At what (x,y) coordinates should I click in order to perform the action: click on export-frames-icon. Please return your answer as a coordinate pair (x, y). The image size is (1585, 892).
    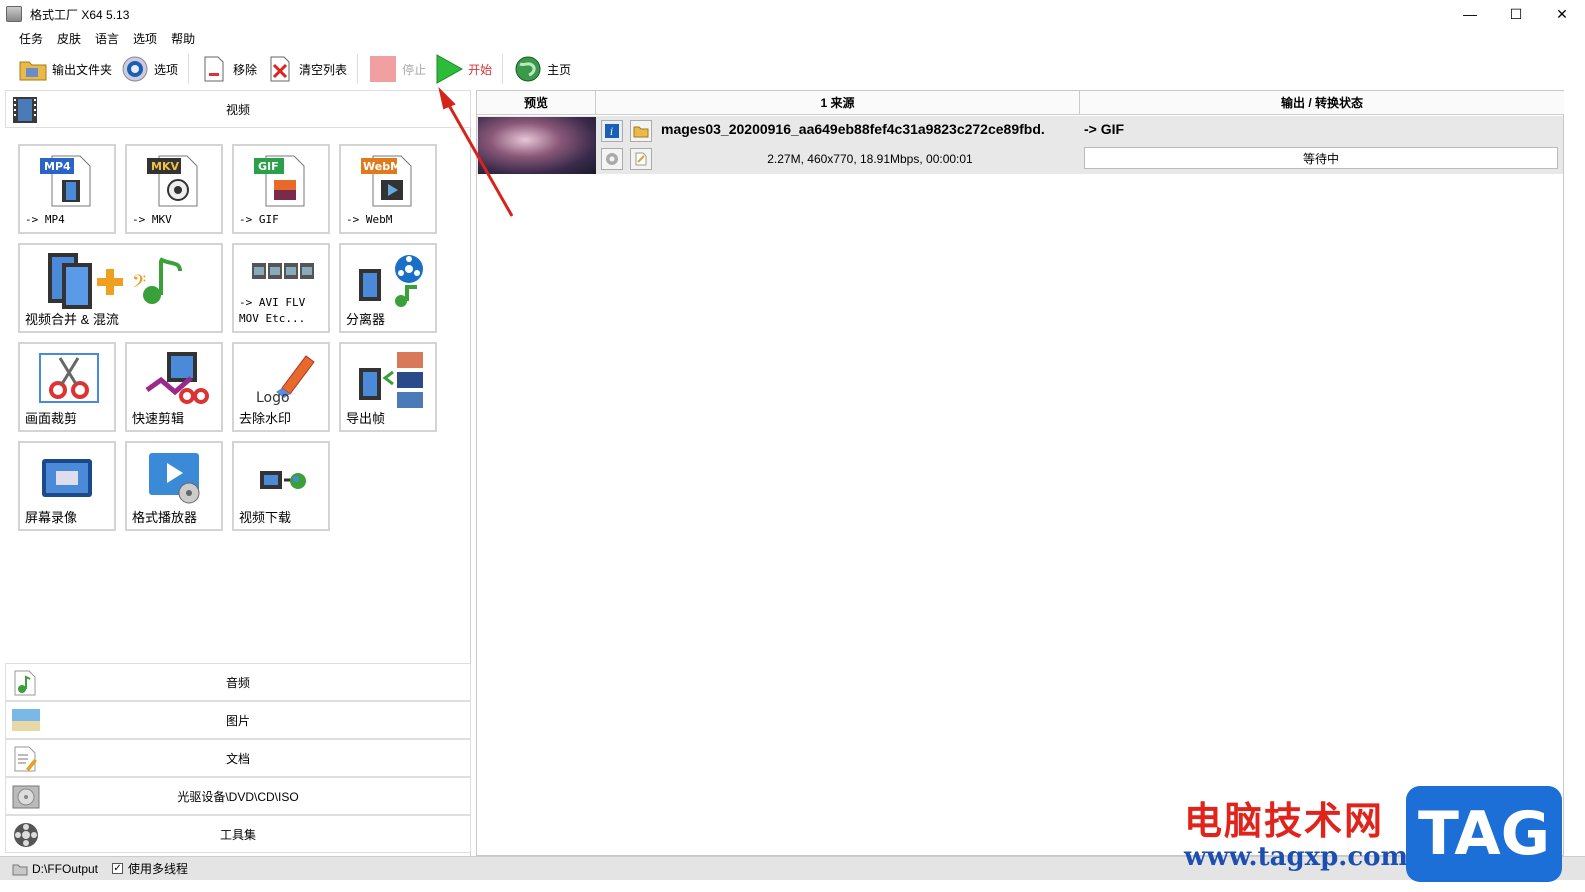
    Looking at the image, I should click on (391, 379).